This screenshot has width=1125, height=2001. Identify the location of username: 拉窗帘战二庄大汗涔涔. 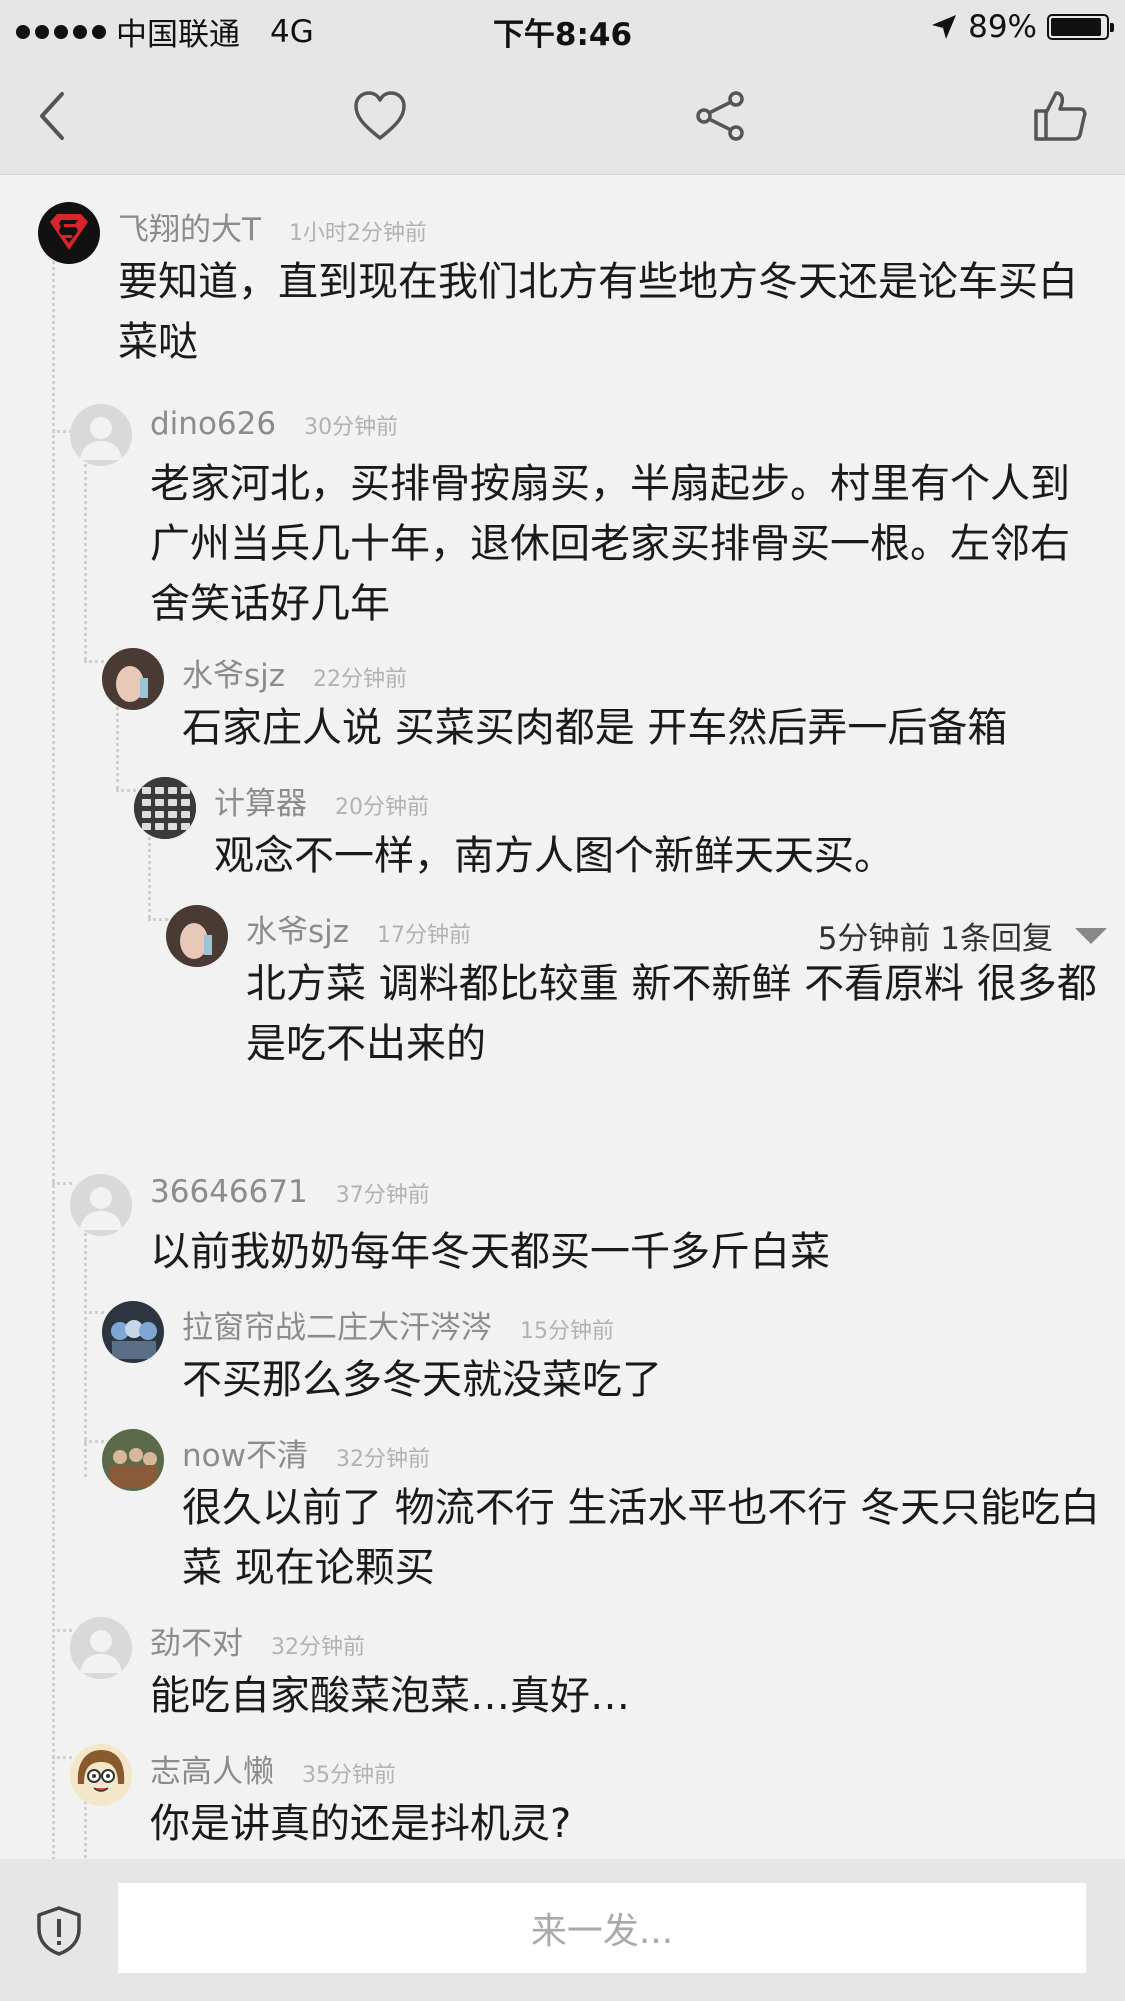
(337, 1328).